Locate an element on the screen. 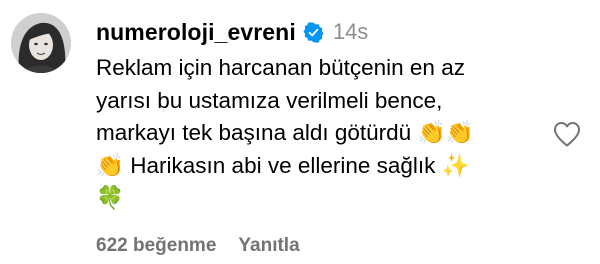  like-button is located at coordinates (567, 134).